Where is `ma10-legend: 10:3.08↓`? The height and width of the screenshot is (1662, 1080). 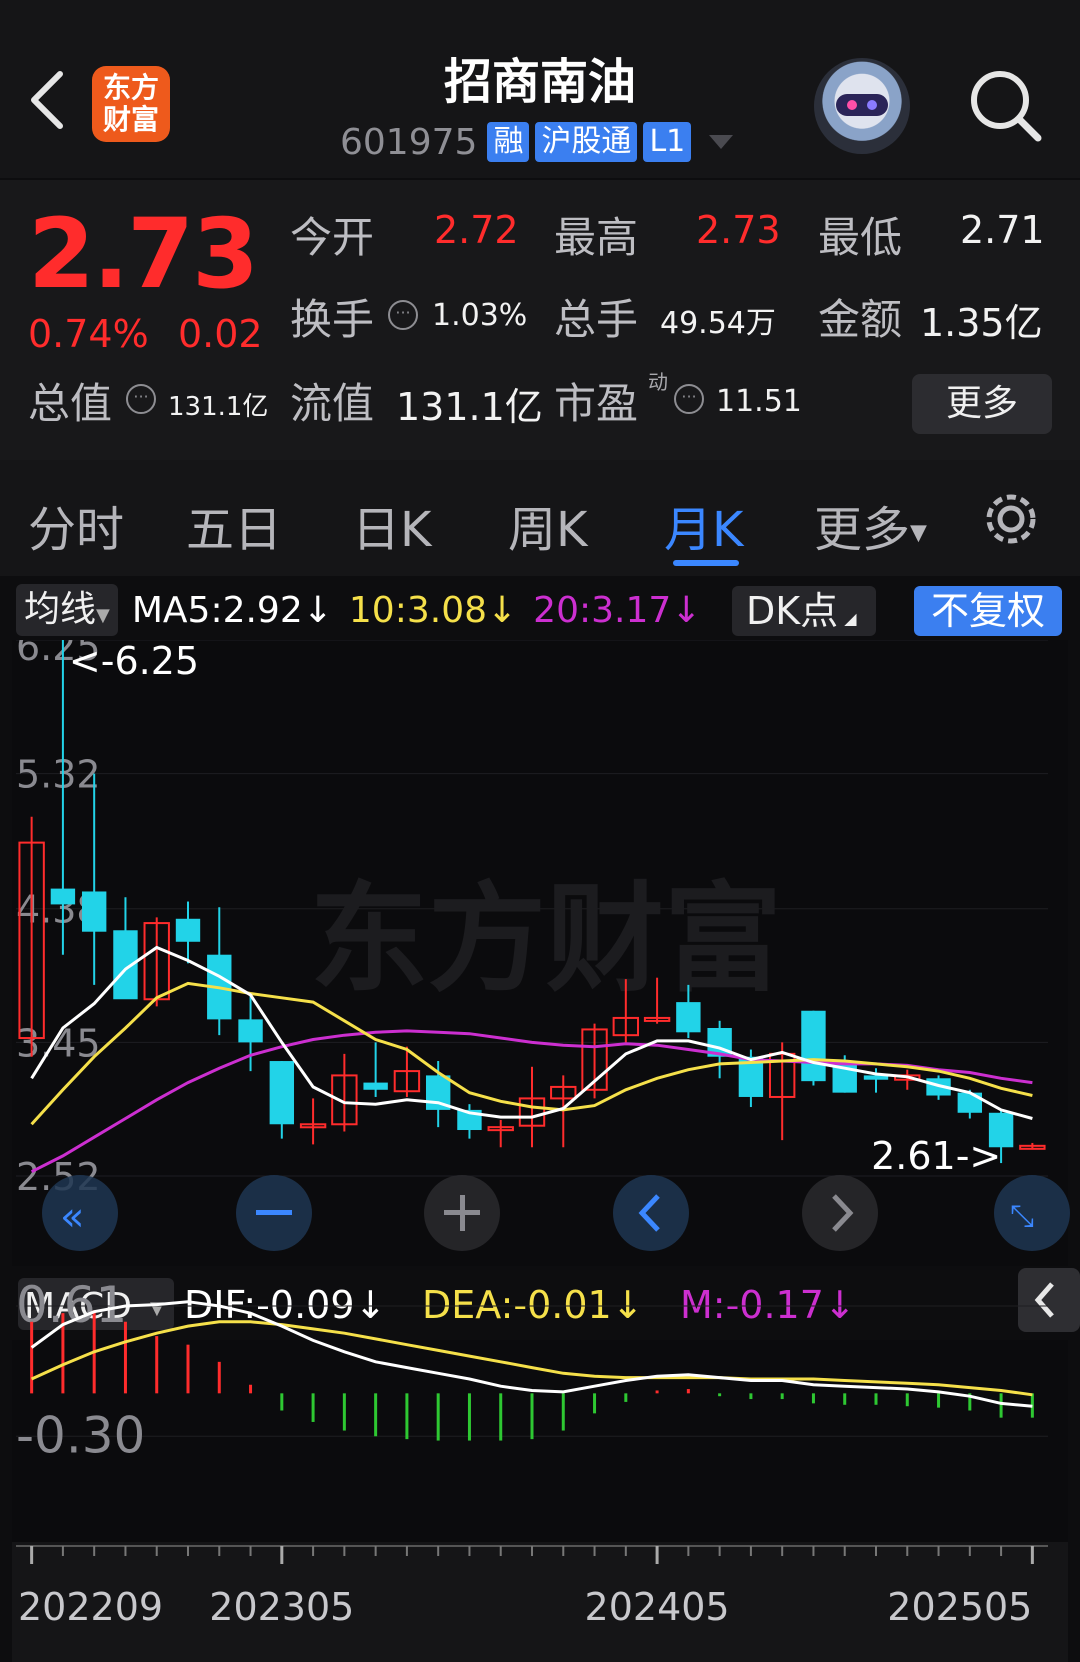 ma10-legend: 10:3.08↓ is located at coordinates (433, 610).